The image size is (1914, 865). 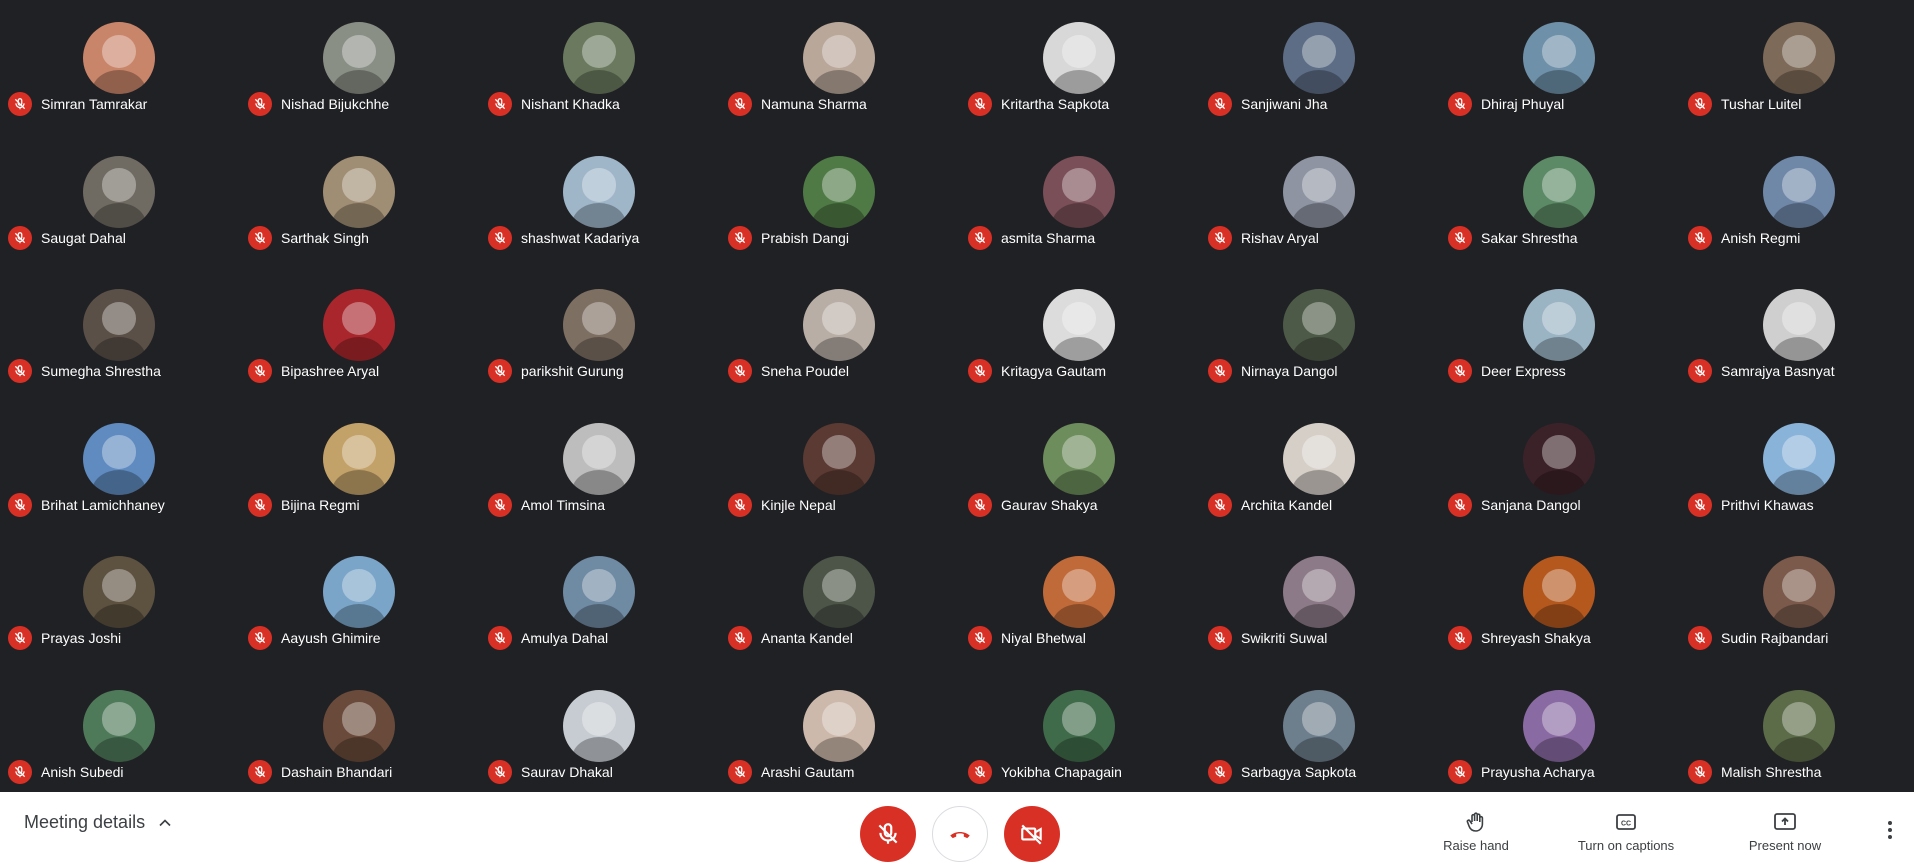 What do you see at coordinates (840, 601) in the screenshot?
I see `participant-tile: Ananta Kandel` at bounding box center [840, 601].